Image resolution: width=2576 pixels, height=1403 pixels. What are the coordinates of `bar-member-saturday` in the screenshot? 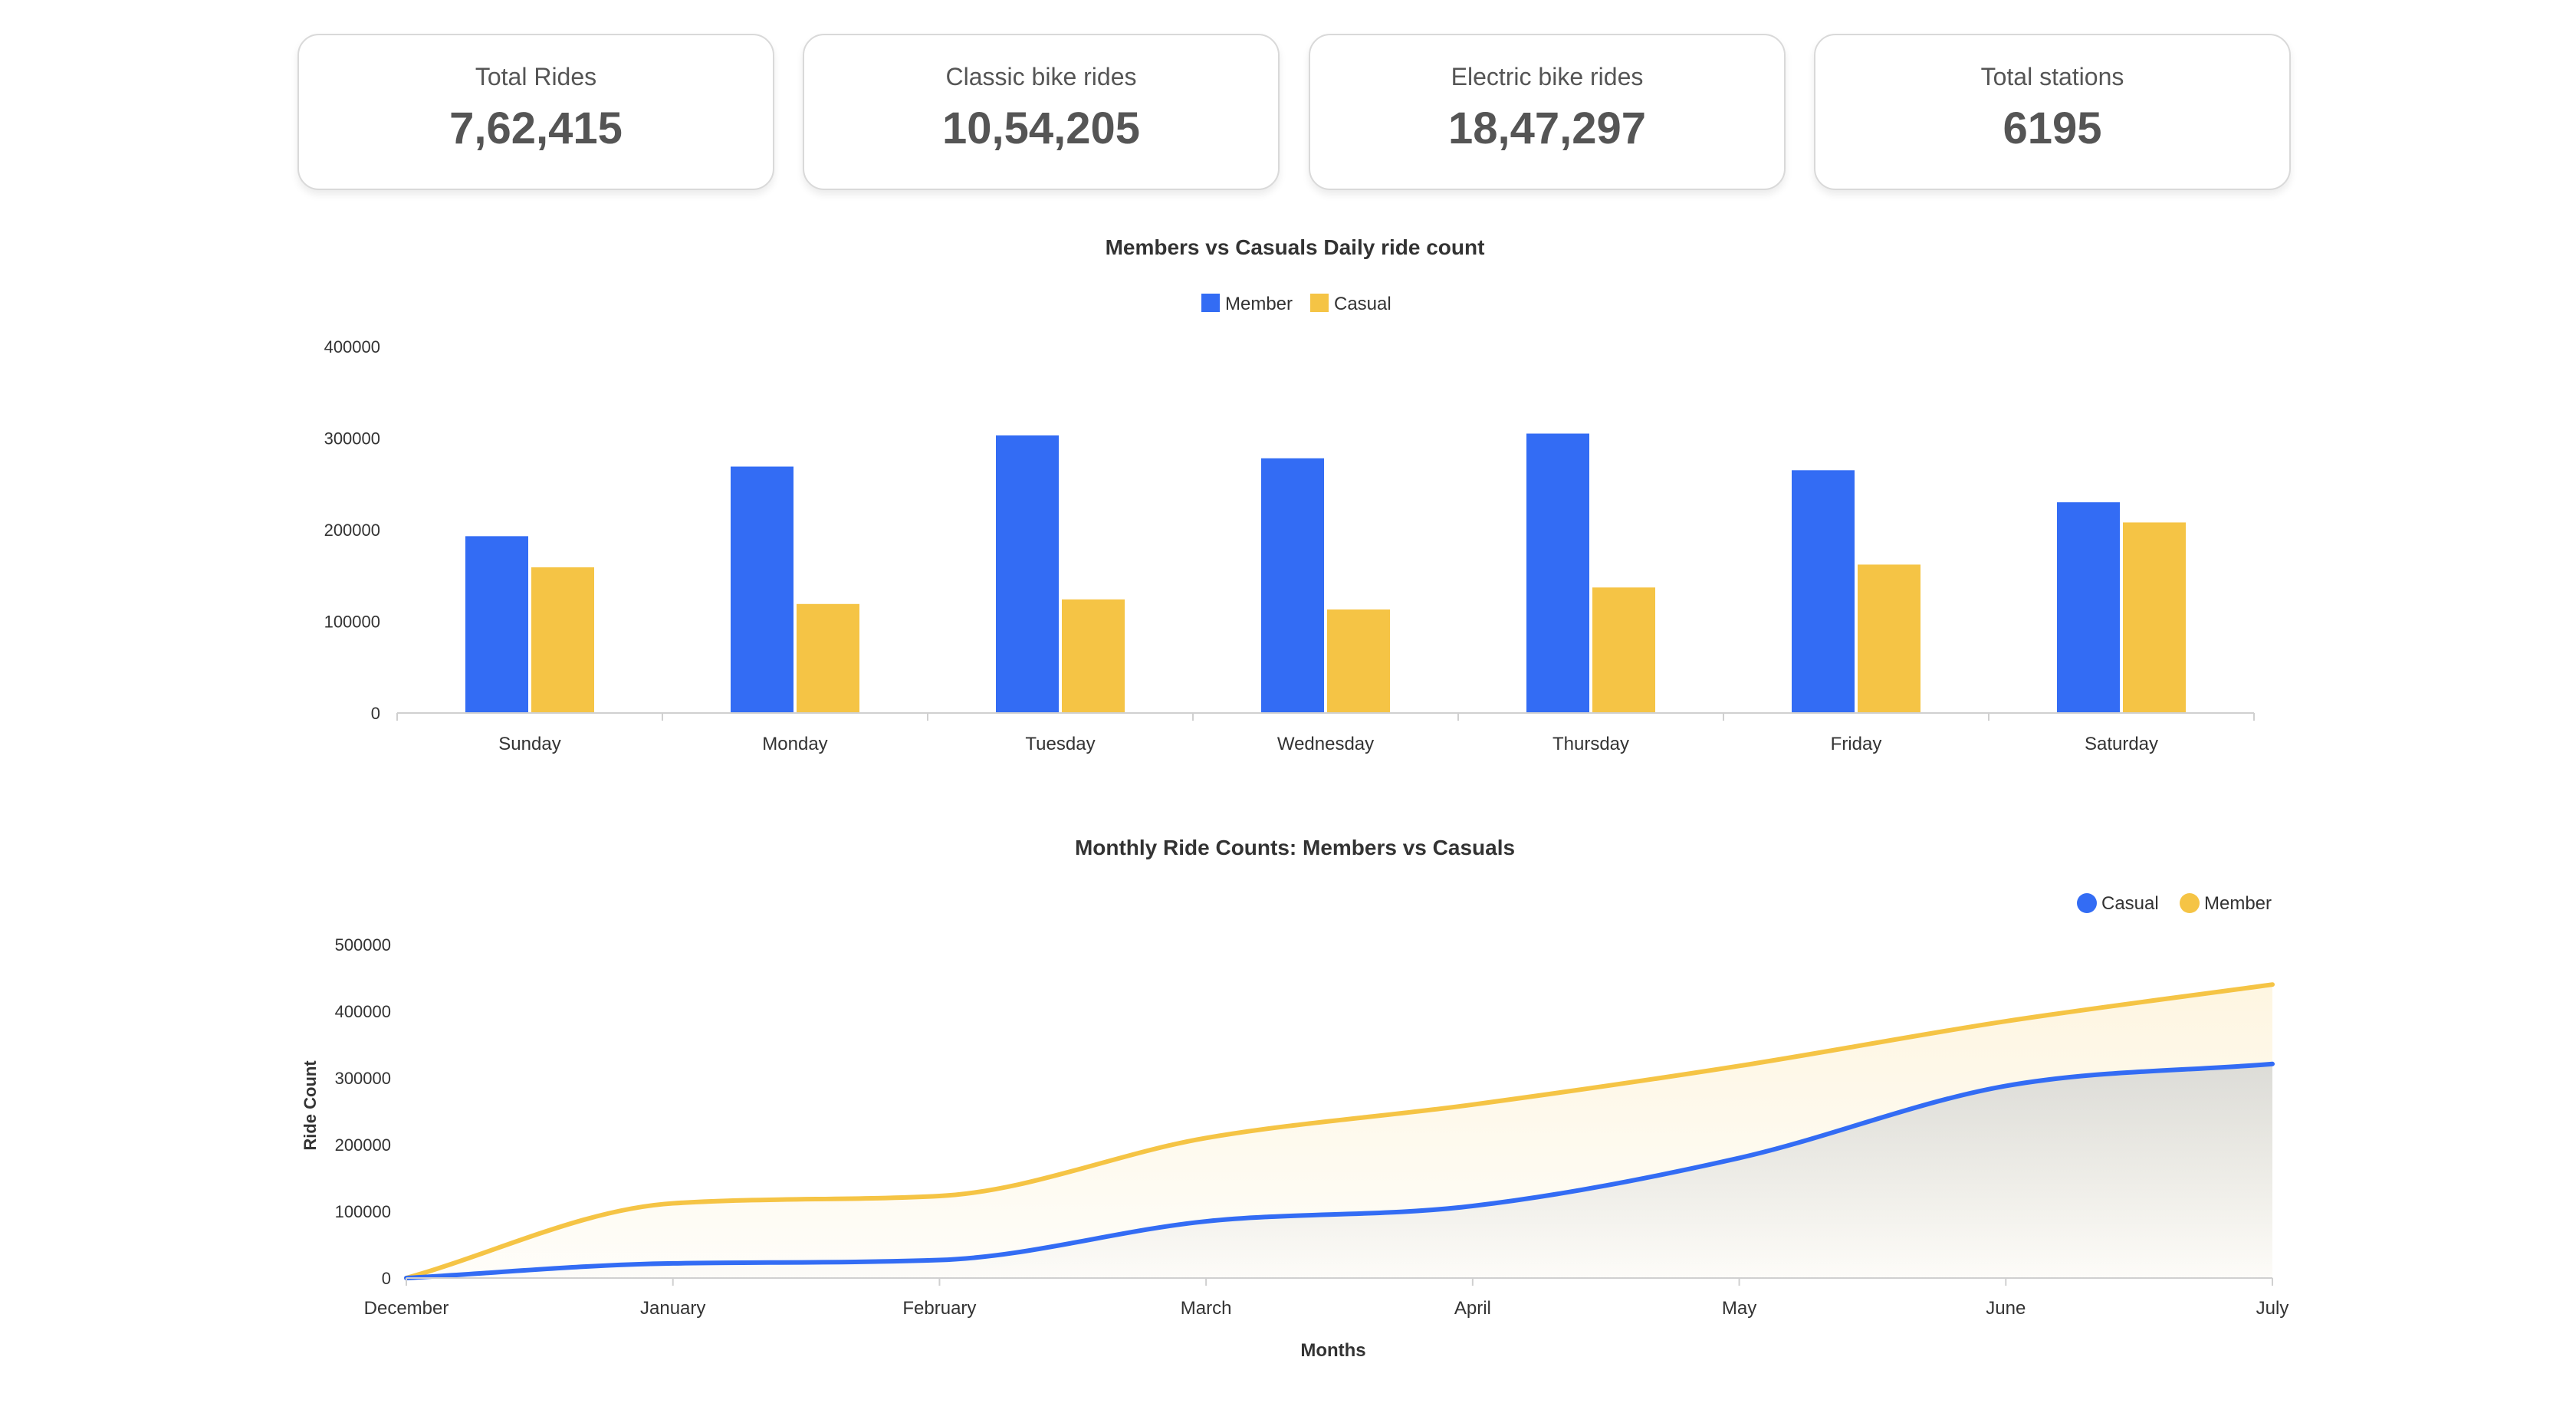 It's located at (2088, 608).